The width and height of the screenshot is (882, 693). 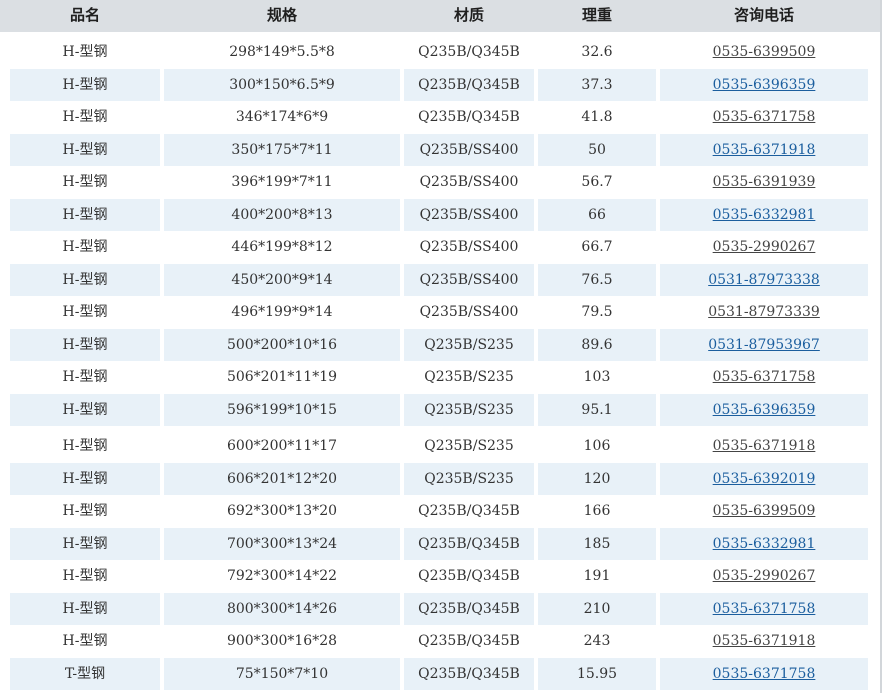 What do you see at coordinates (763, 15) in the screenshot?
I see `header-phone: 咨询电话` at bounding box center [763, 15].